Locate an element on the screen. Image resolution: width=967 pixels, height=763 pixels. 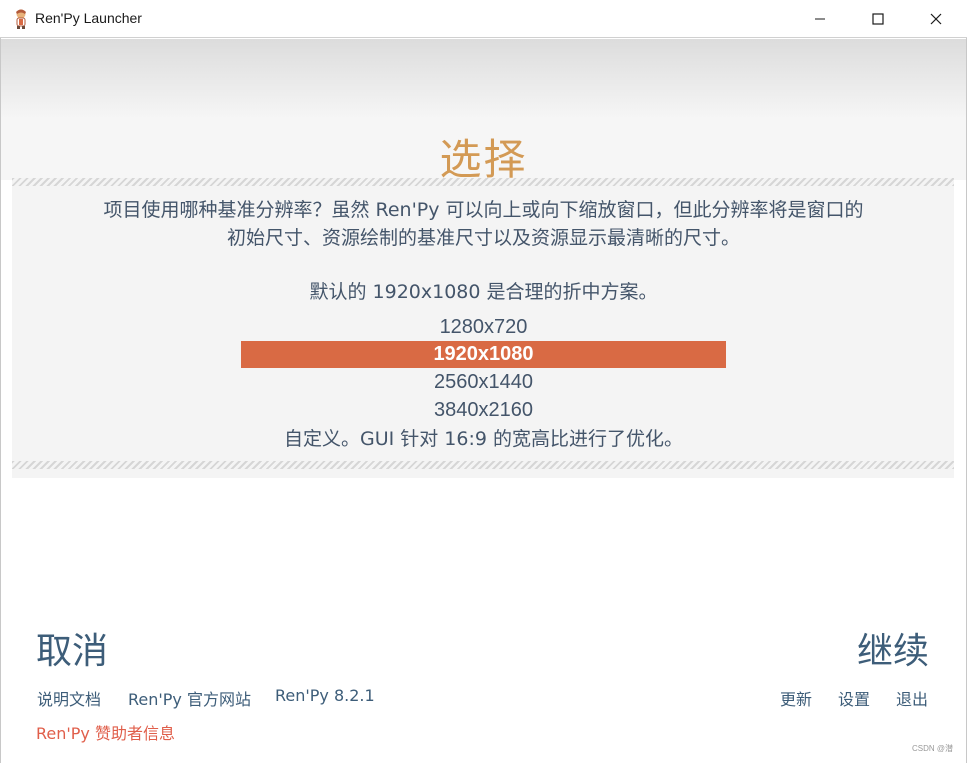
panel-bottom-stripe is located at coordinates (483, 465).